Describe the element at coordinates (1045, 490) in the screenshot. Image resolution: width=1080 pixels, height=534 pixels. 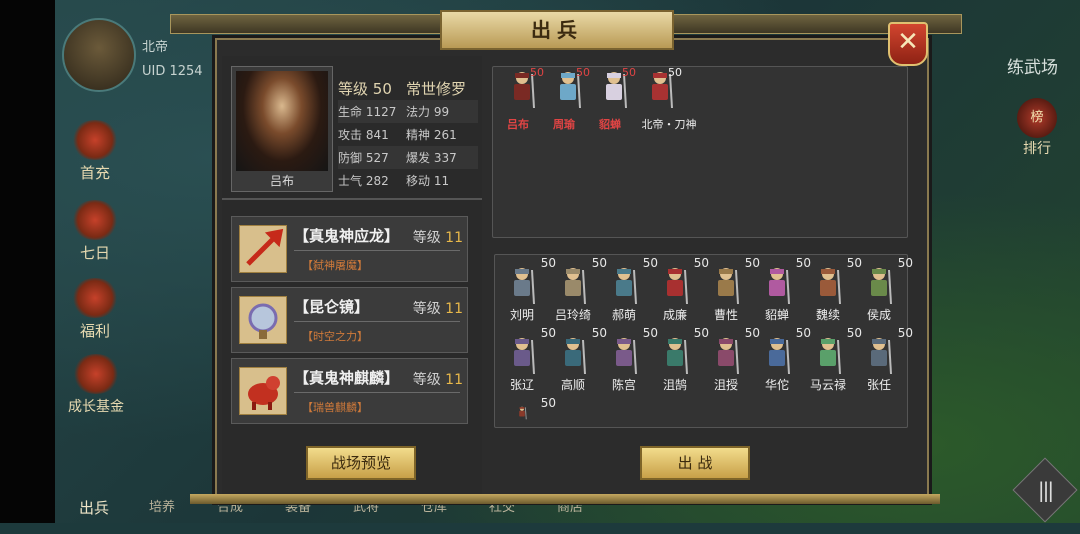
I see `menu-icon: |||` at that location.